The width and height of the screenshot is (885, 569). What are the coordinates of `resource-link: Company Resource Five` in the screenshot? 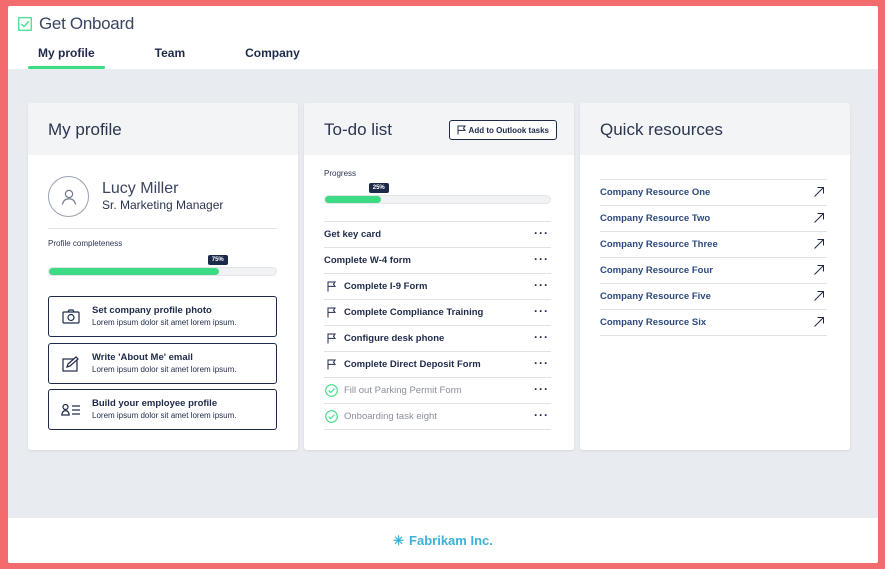 It's located at (713, 296).